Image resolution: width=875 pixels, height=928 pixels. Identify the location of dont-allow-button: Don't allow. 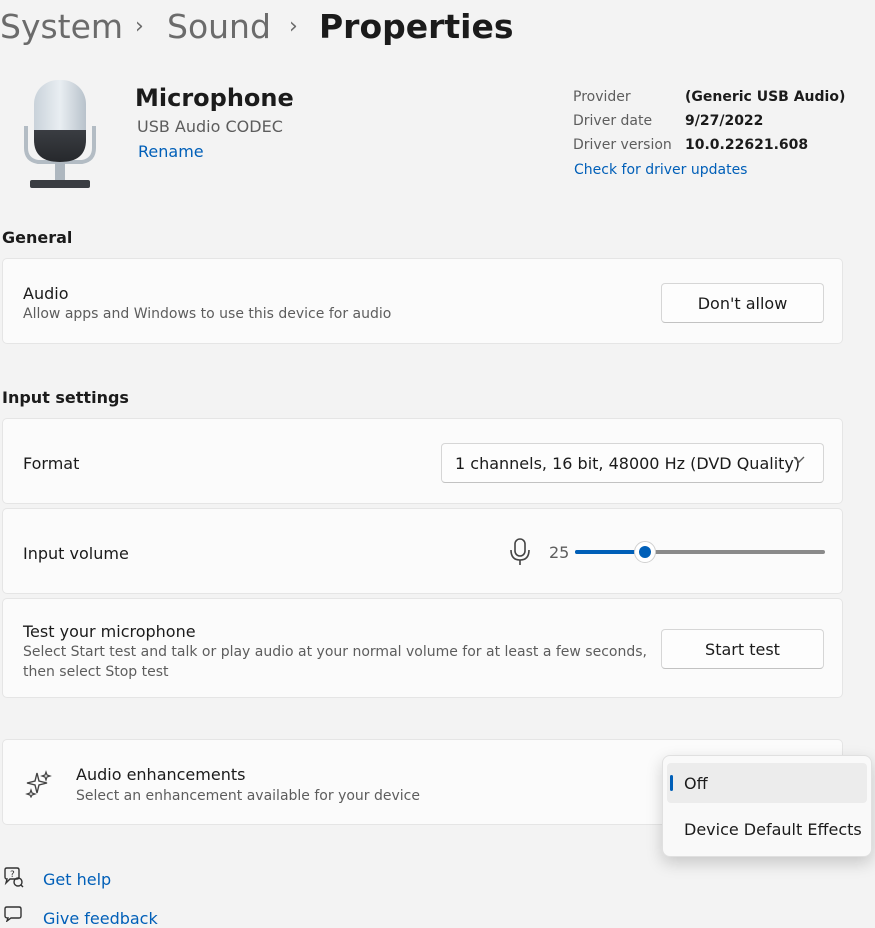
(742, 303).